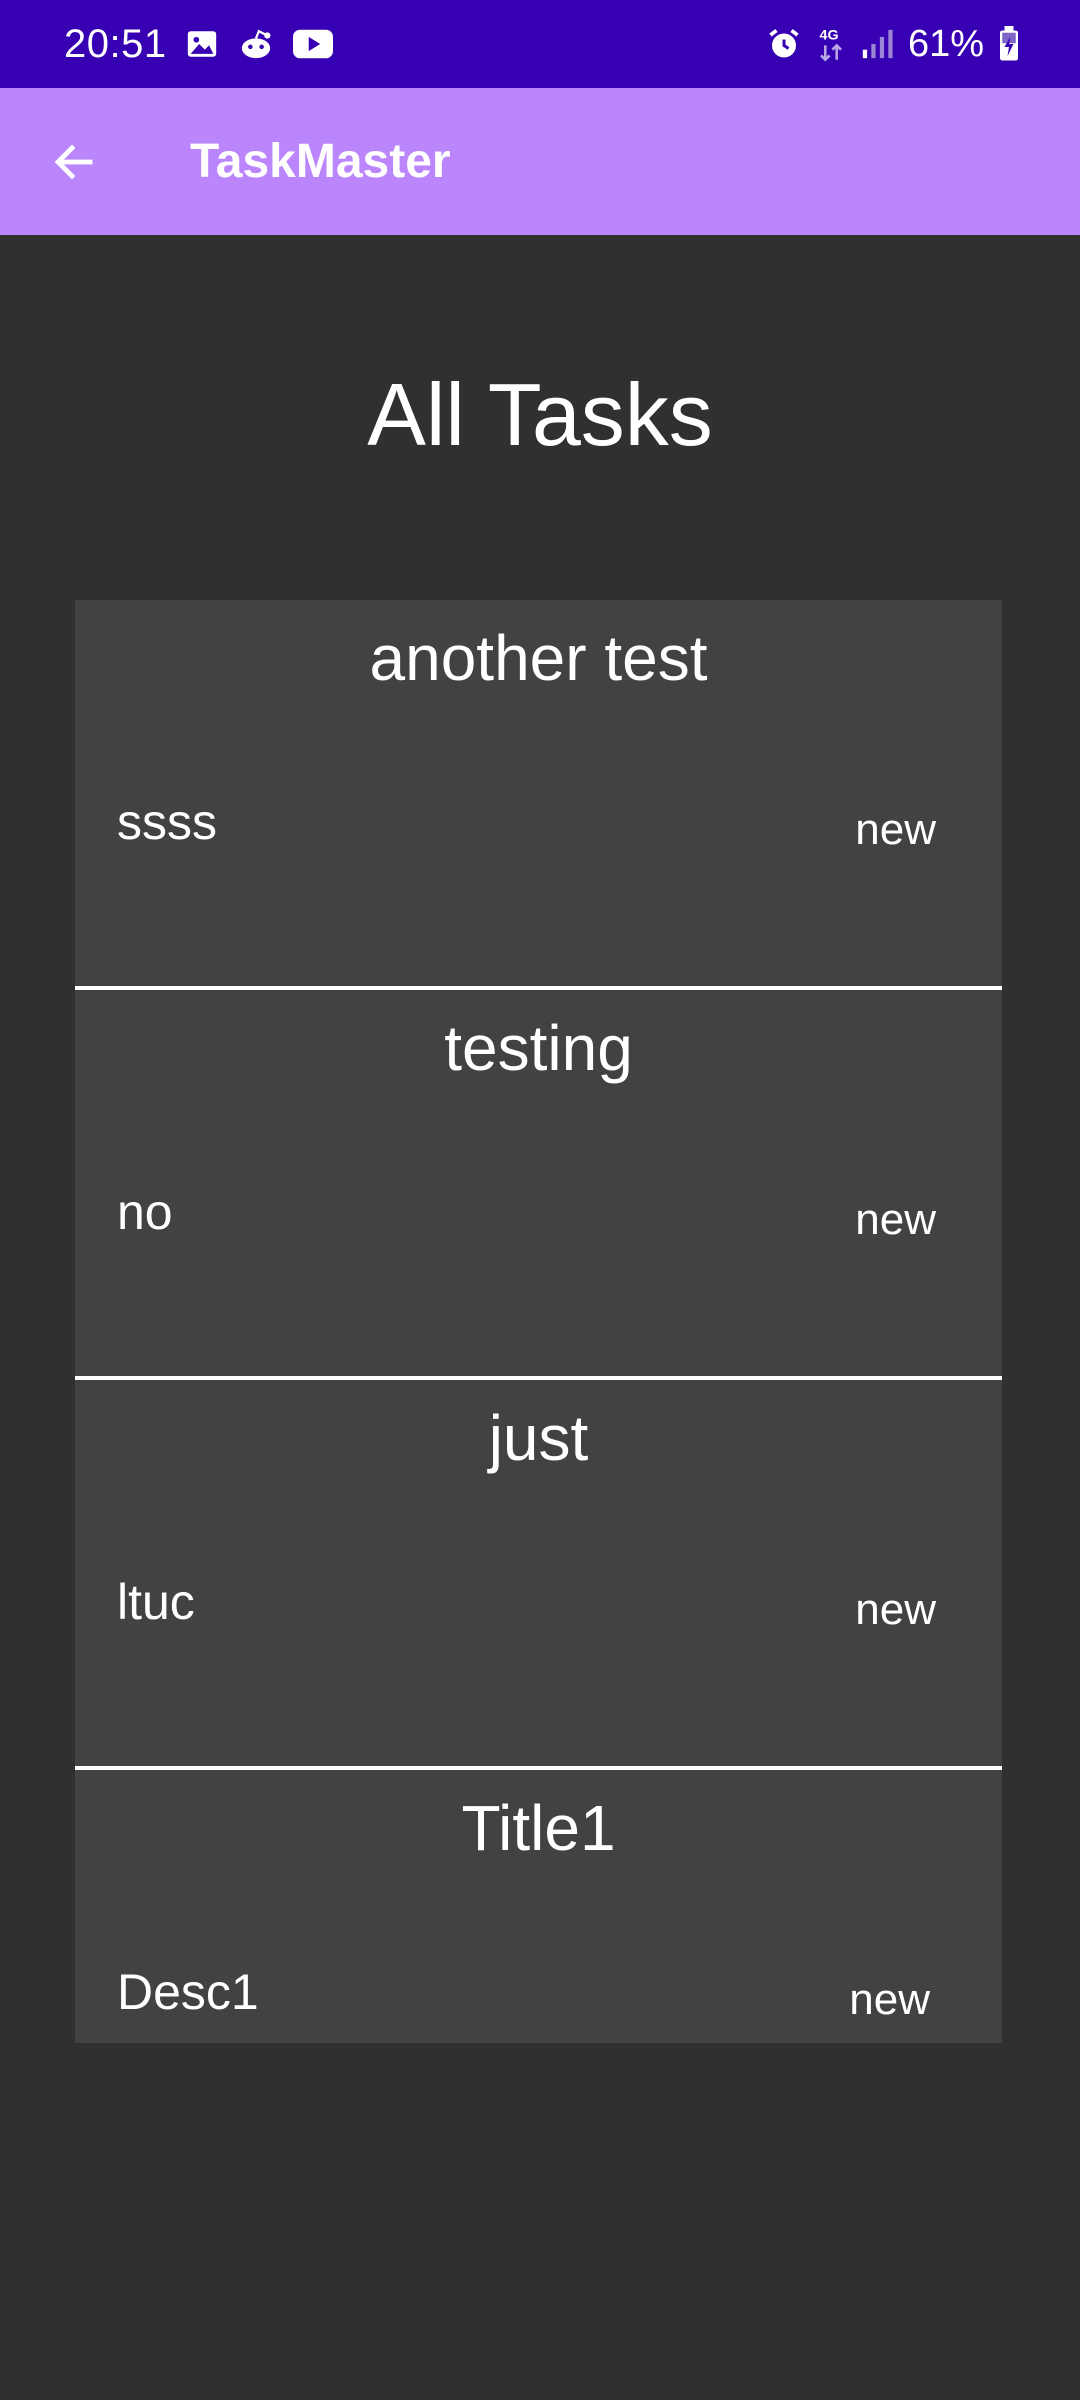 The width and height of the screenshot is (1080, 2400). What do you see at coordinates (538, 1438) in the screenshot?
I see `task-title: just` at bounding box center [538, 1438].